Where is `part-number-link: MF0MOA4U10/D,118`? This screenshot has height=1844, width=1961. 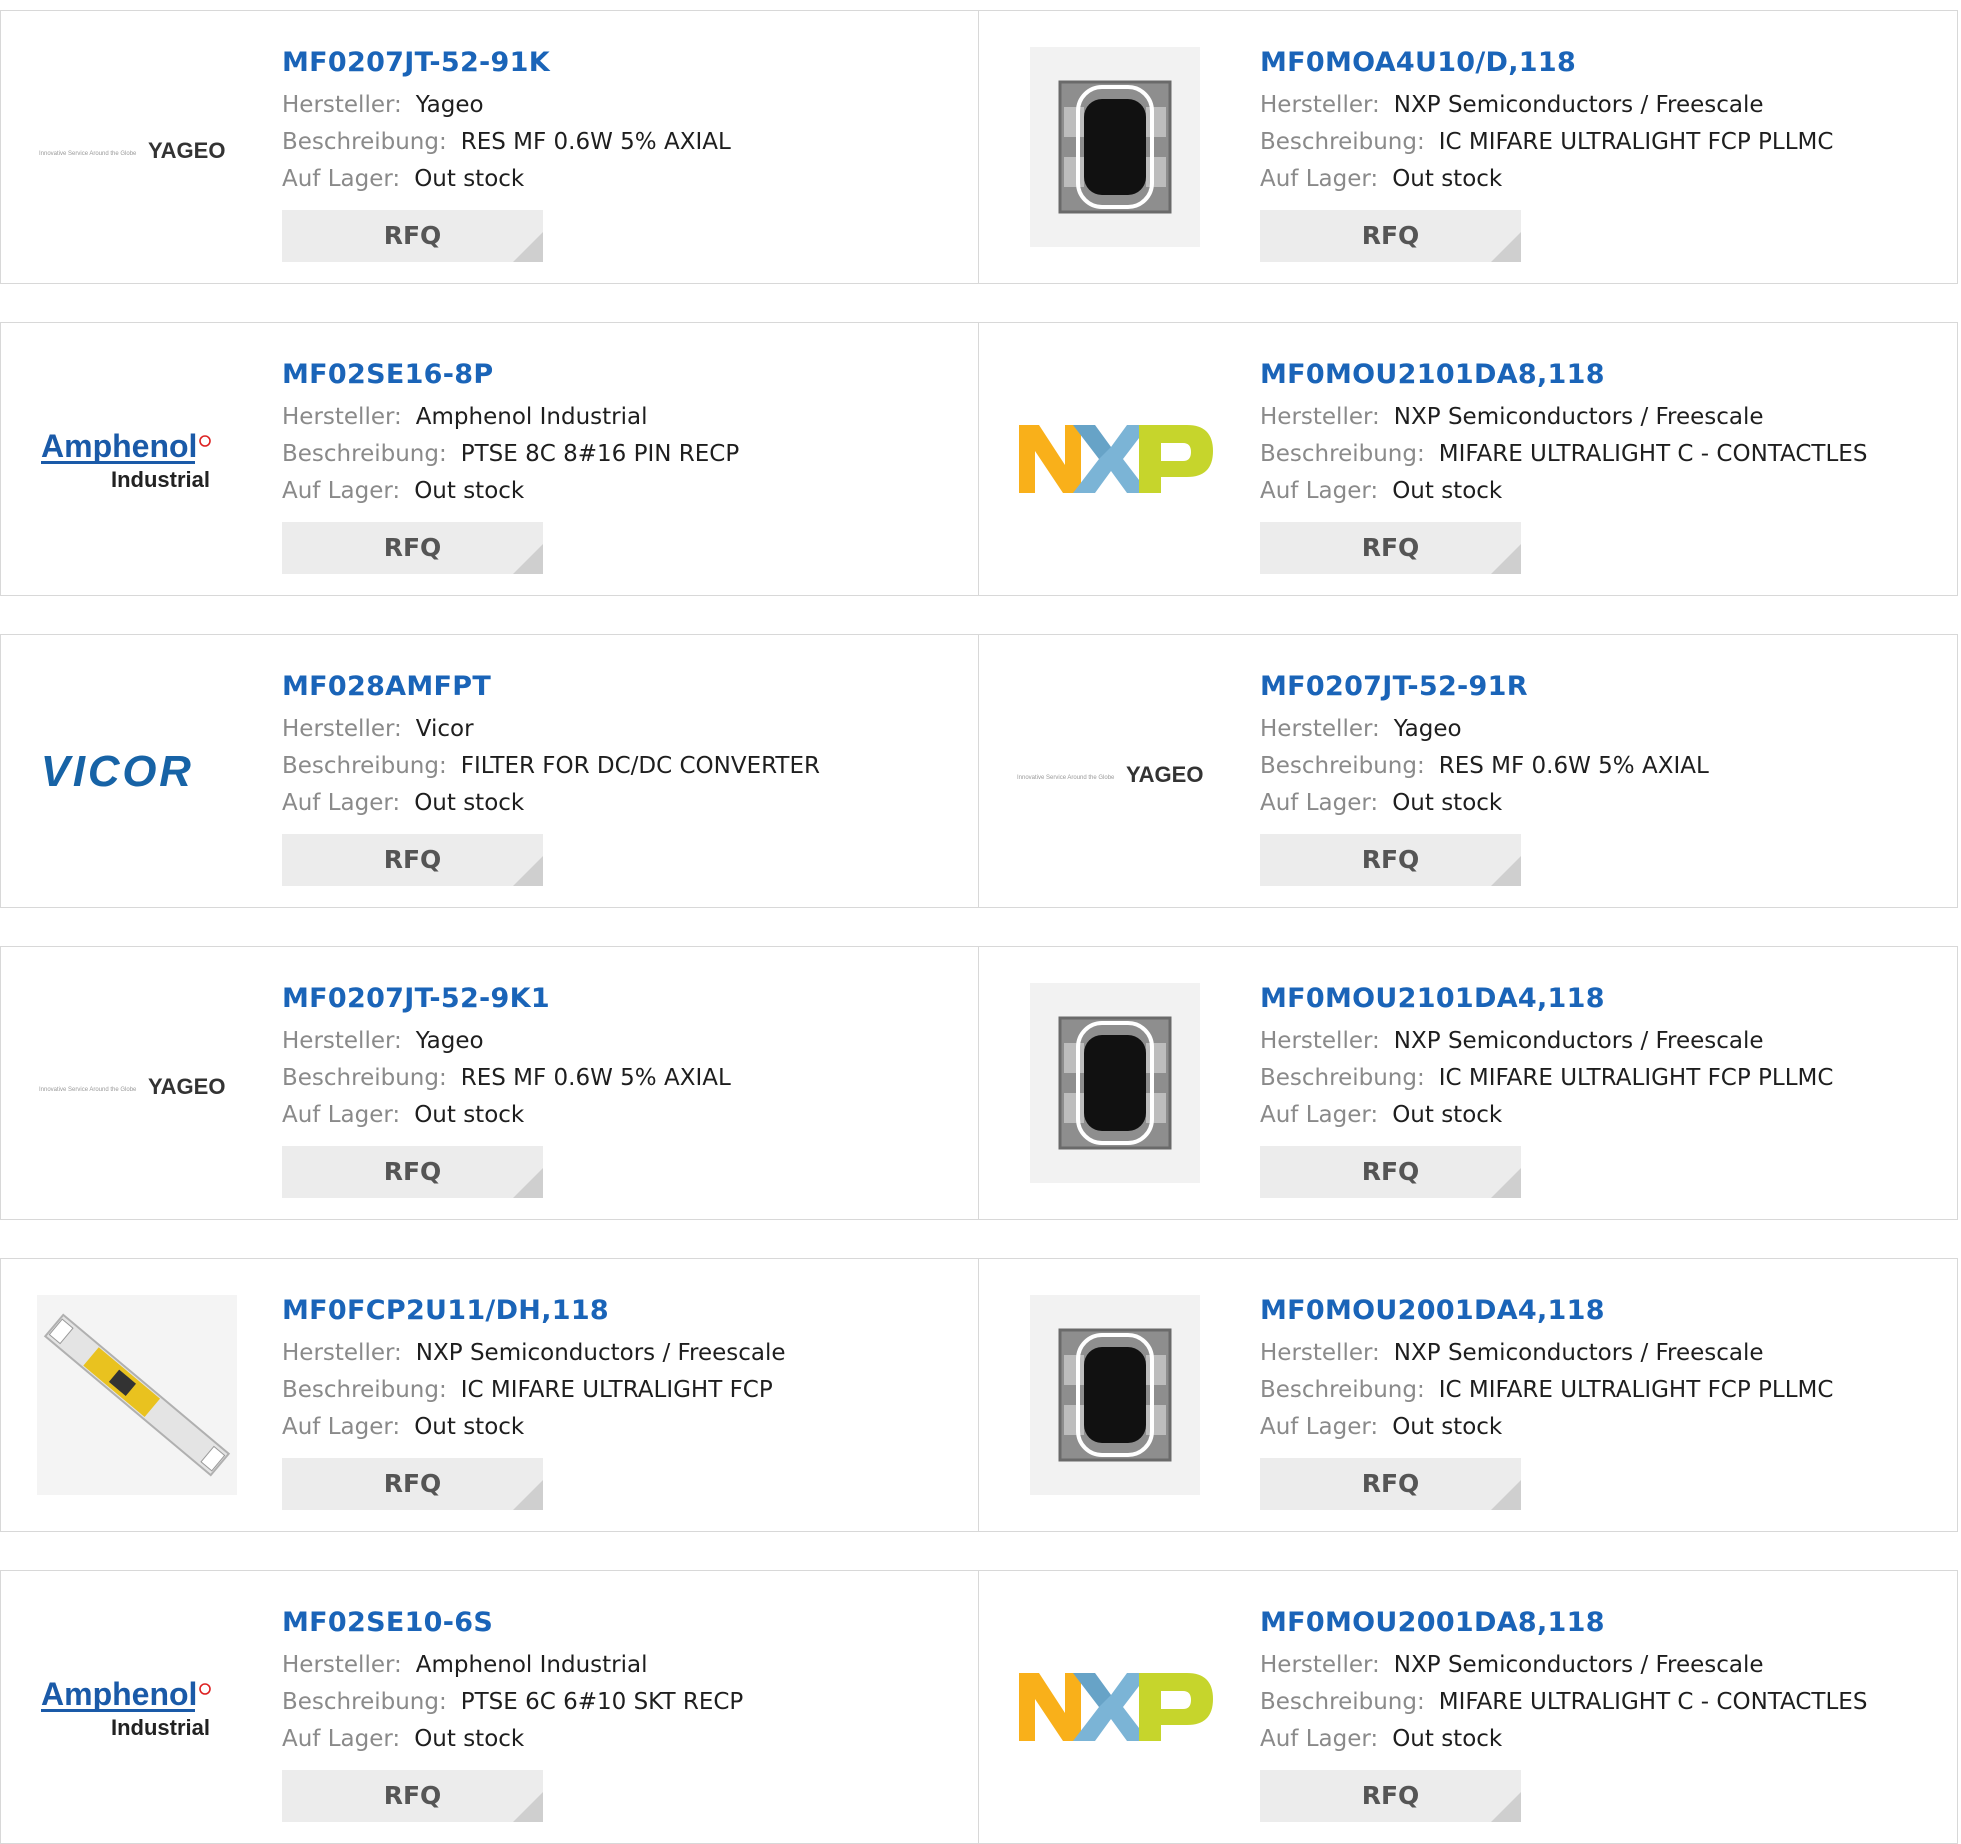 part-number-link: MF0MOA4U10/D,118 is located at coordinates (1598, 63).